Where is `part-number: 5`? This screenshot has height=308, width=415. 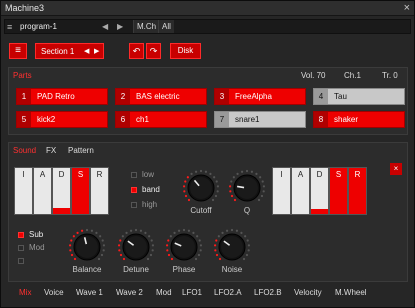
part-number: 5 is located at coordinates (24, 119).